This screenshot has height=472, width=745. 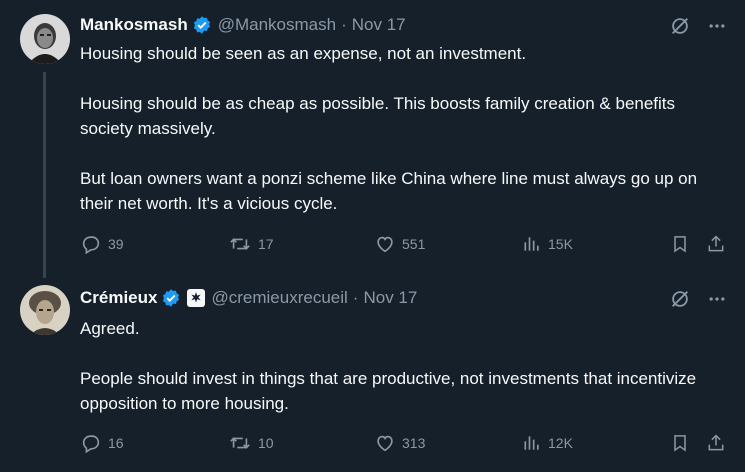 What do you see at coordinates (44, 175) in the screenshot?
I see `thread-line` at bounding box center [44, 175].